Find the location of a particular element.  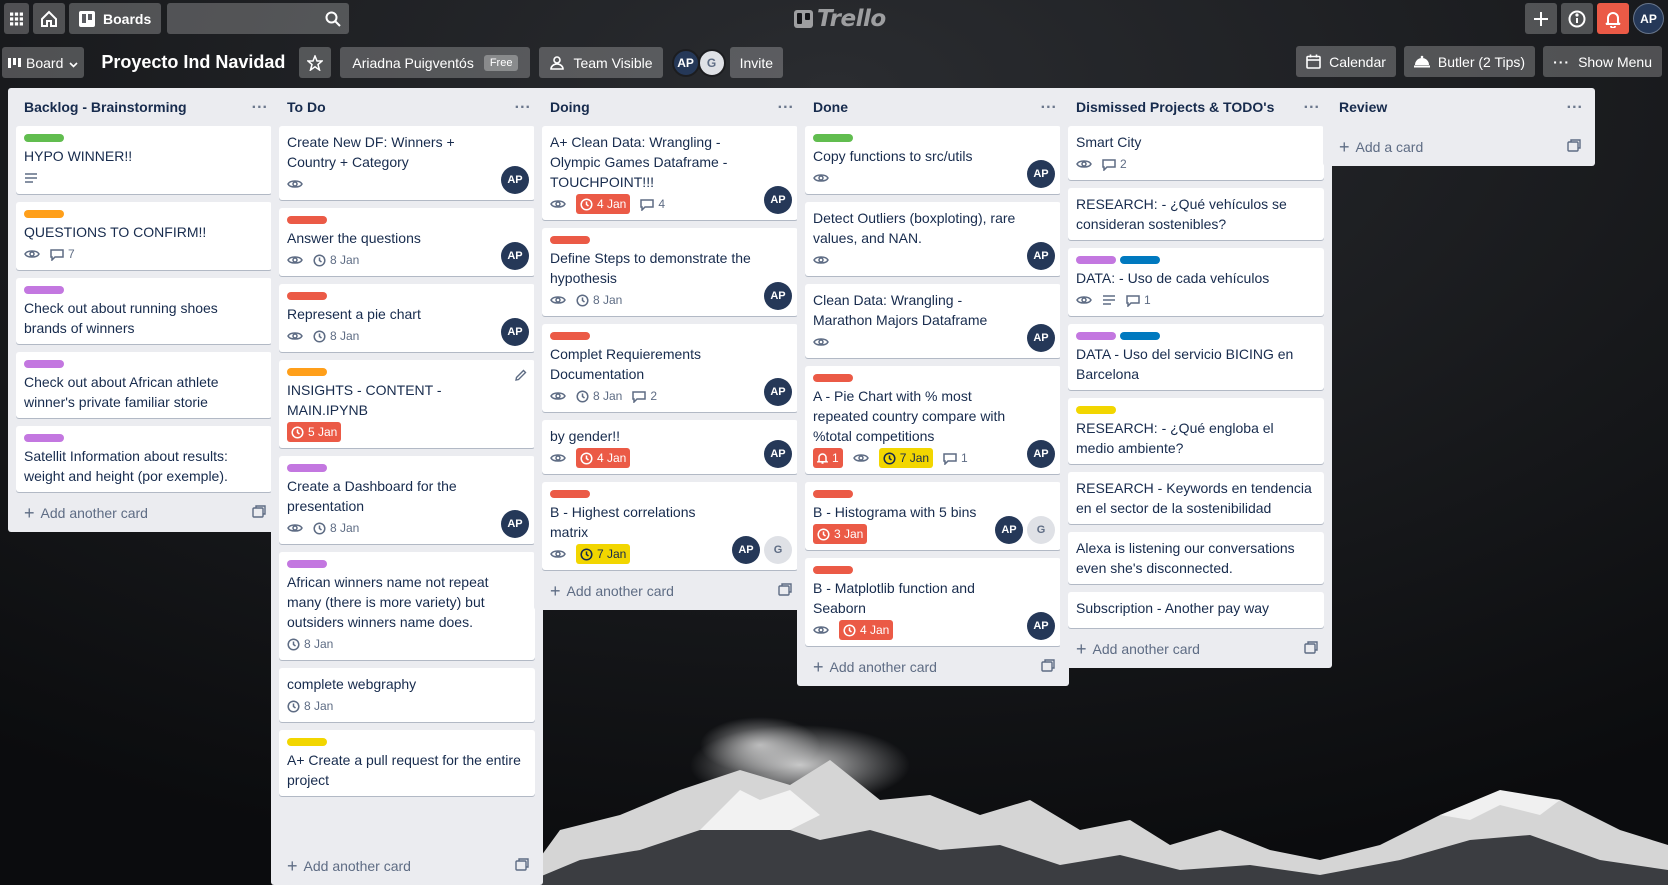

card: Smart City 2 is located at coordinates (1196, 153).